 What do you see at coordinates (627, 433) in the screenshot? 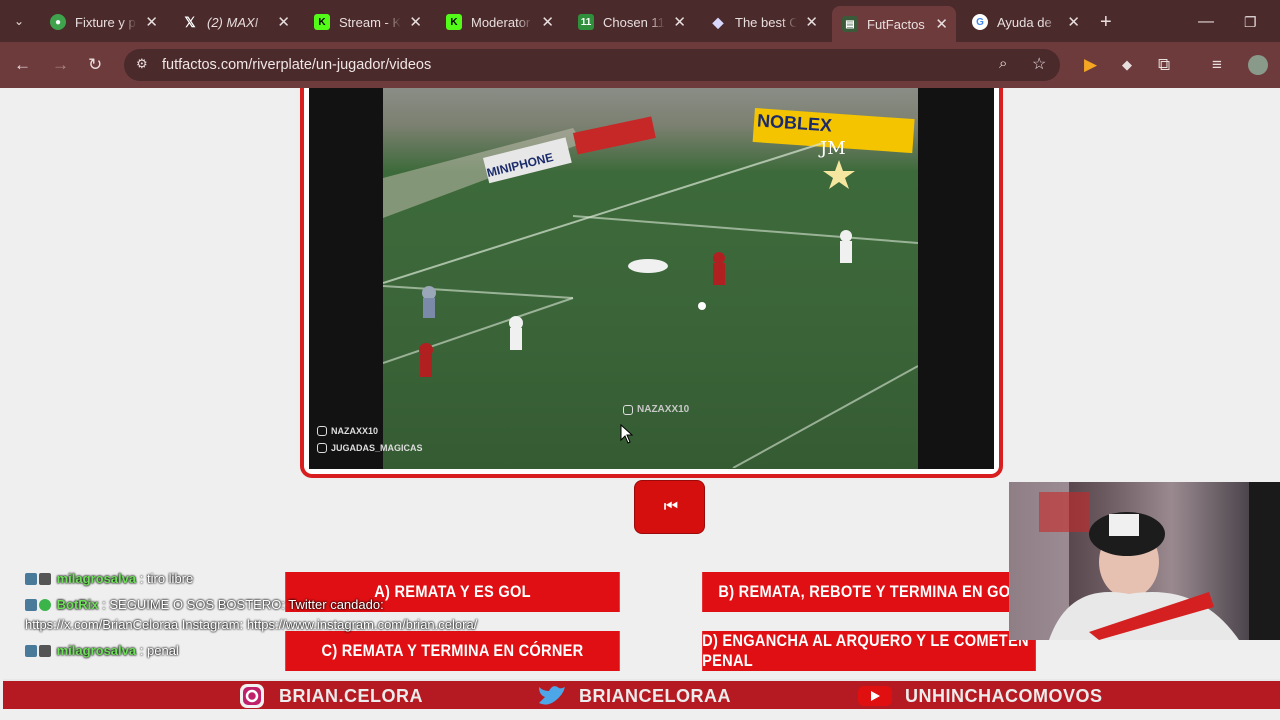
I see `cursor-arrow-icon` at bounding box center [627, 433].